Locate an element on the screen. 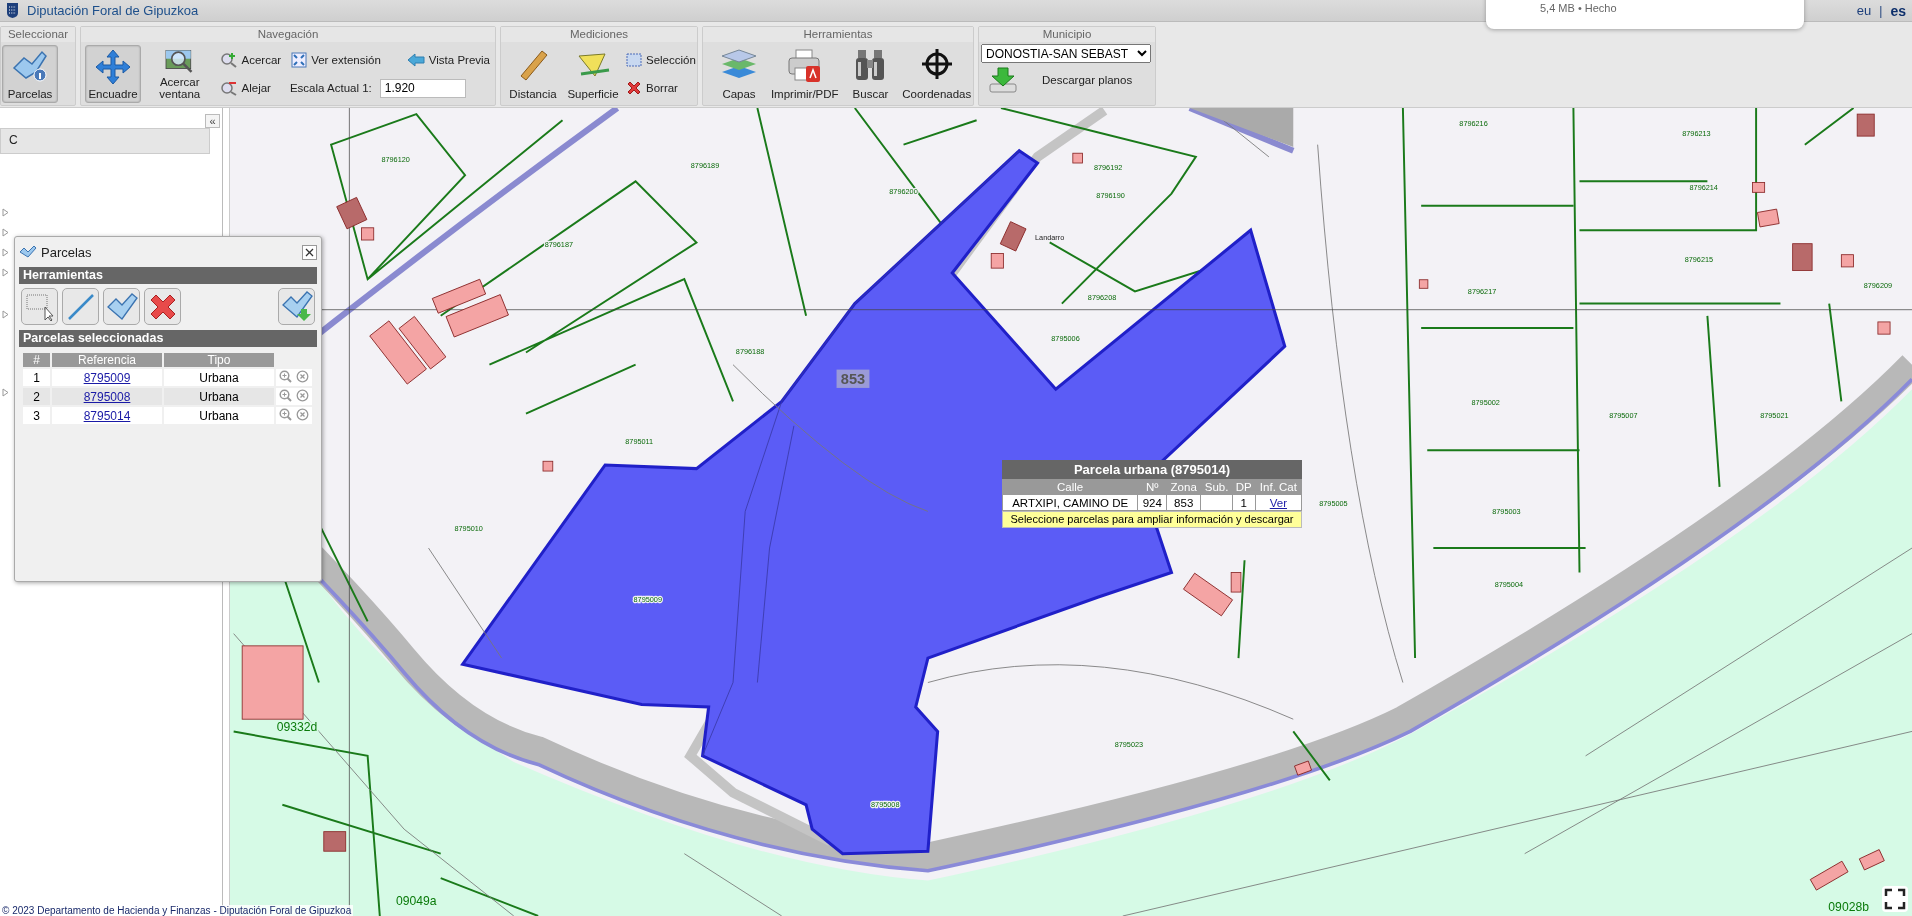  table-cell: 1 is located at coordinates (36, 377).